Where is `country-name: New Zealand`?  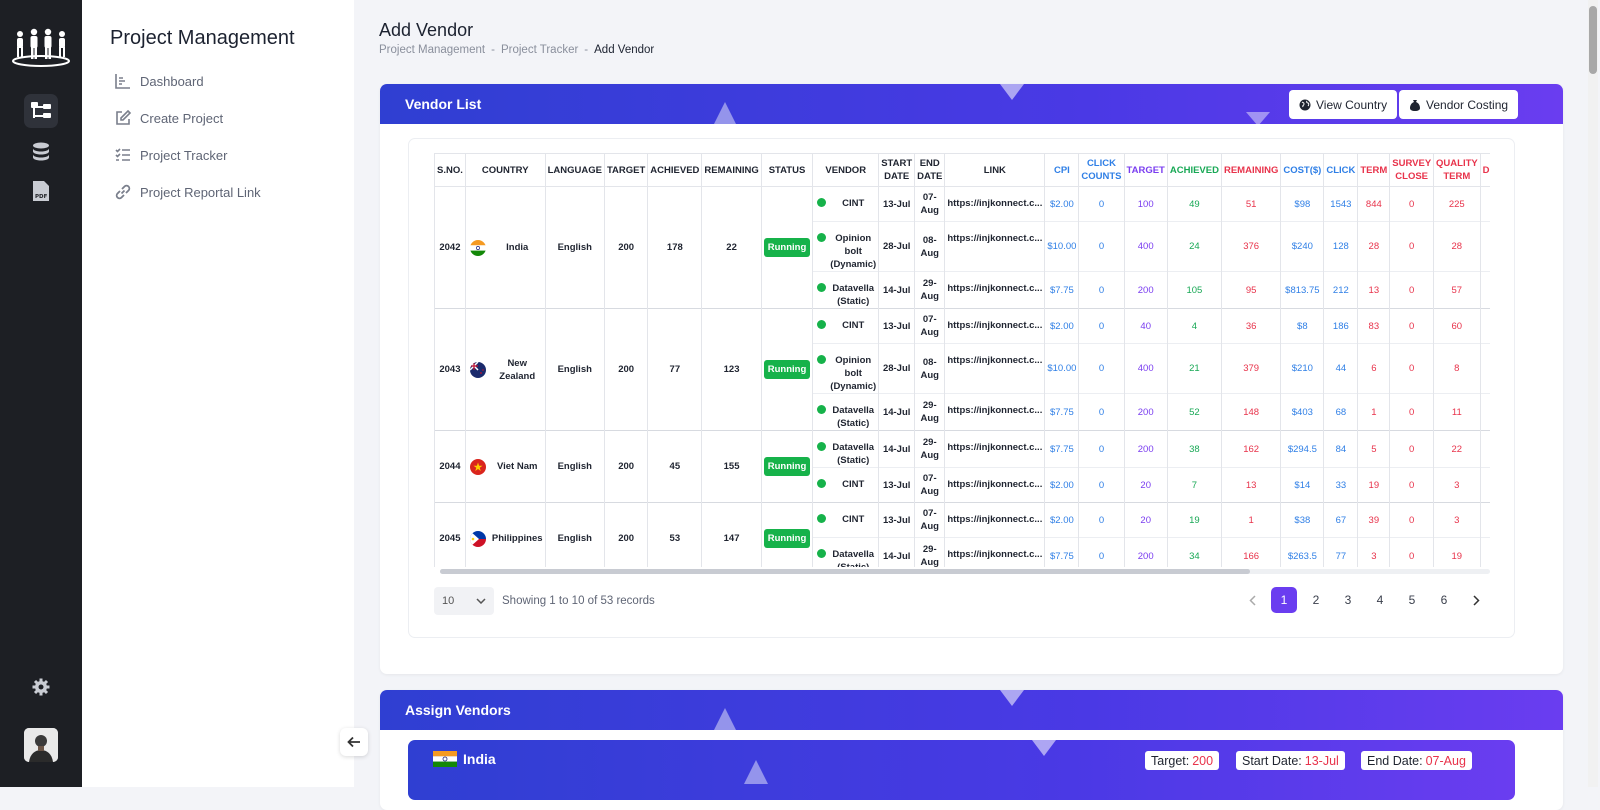
country-name: New Zealand is located at coordinates (517, 369).